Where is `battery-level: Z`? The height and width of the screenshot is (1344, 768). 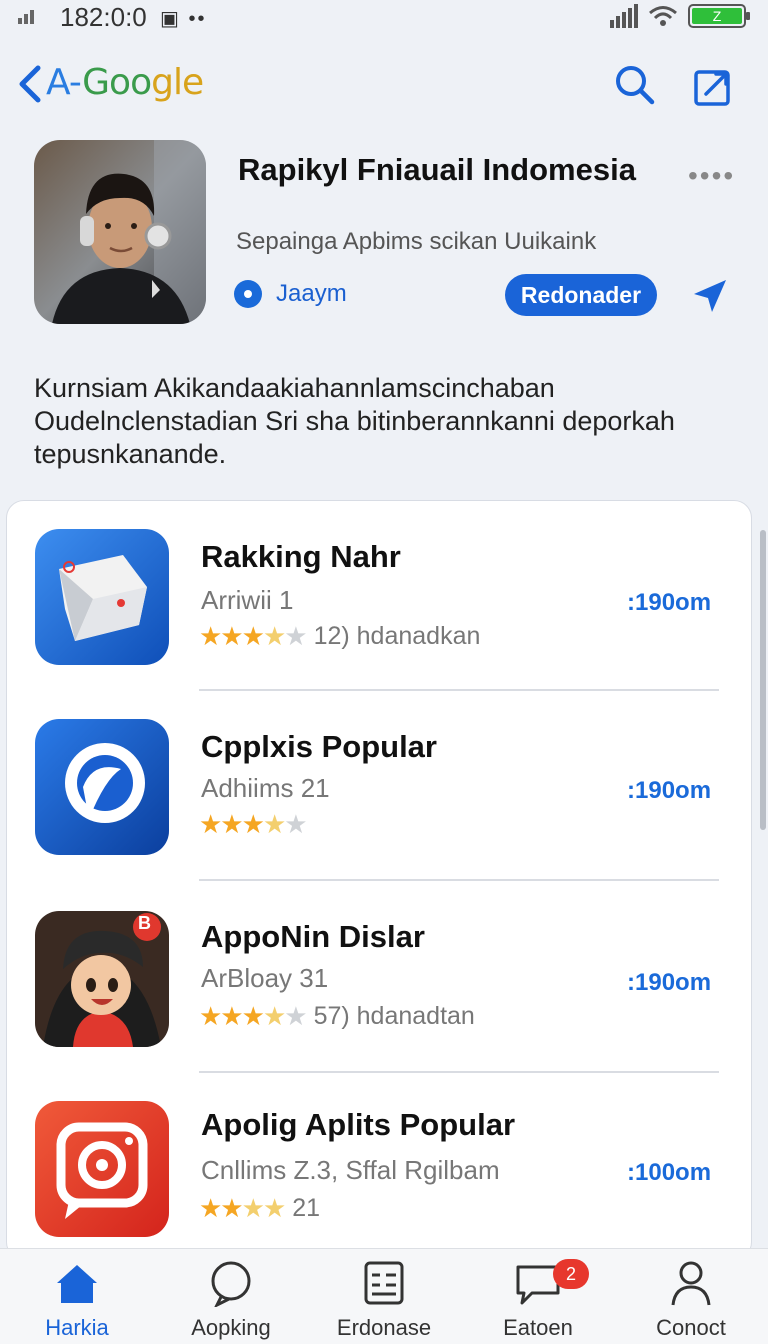
battery-level: Z is located at coordinates (717, 16).